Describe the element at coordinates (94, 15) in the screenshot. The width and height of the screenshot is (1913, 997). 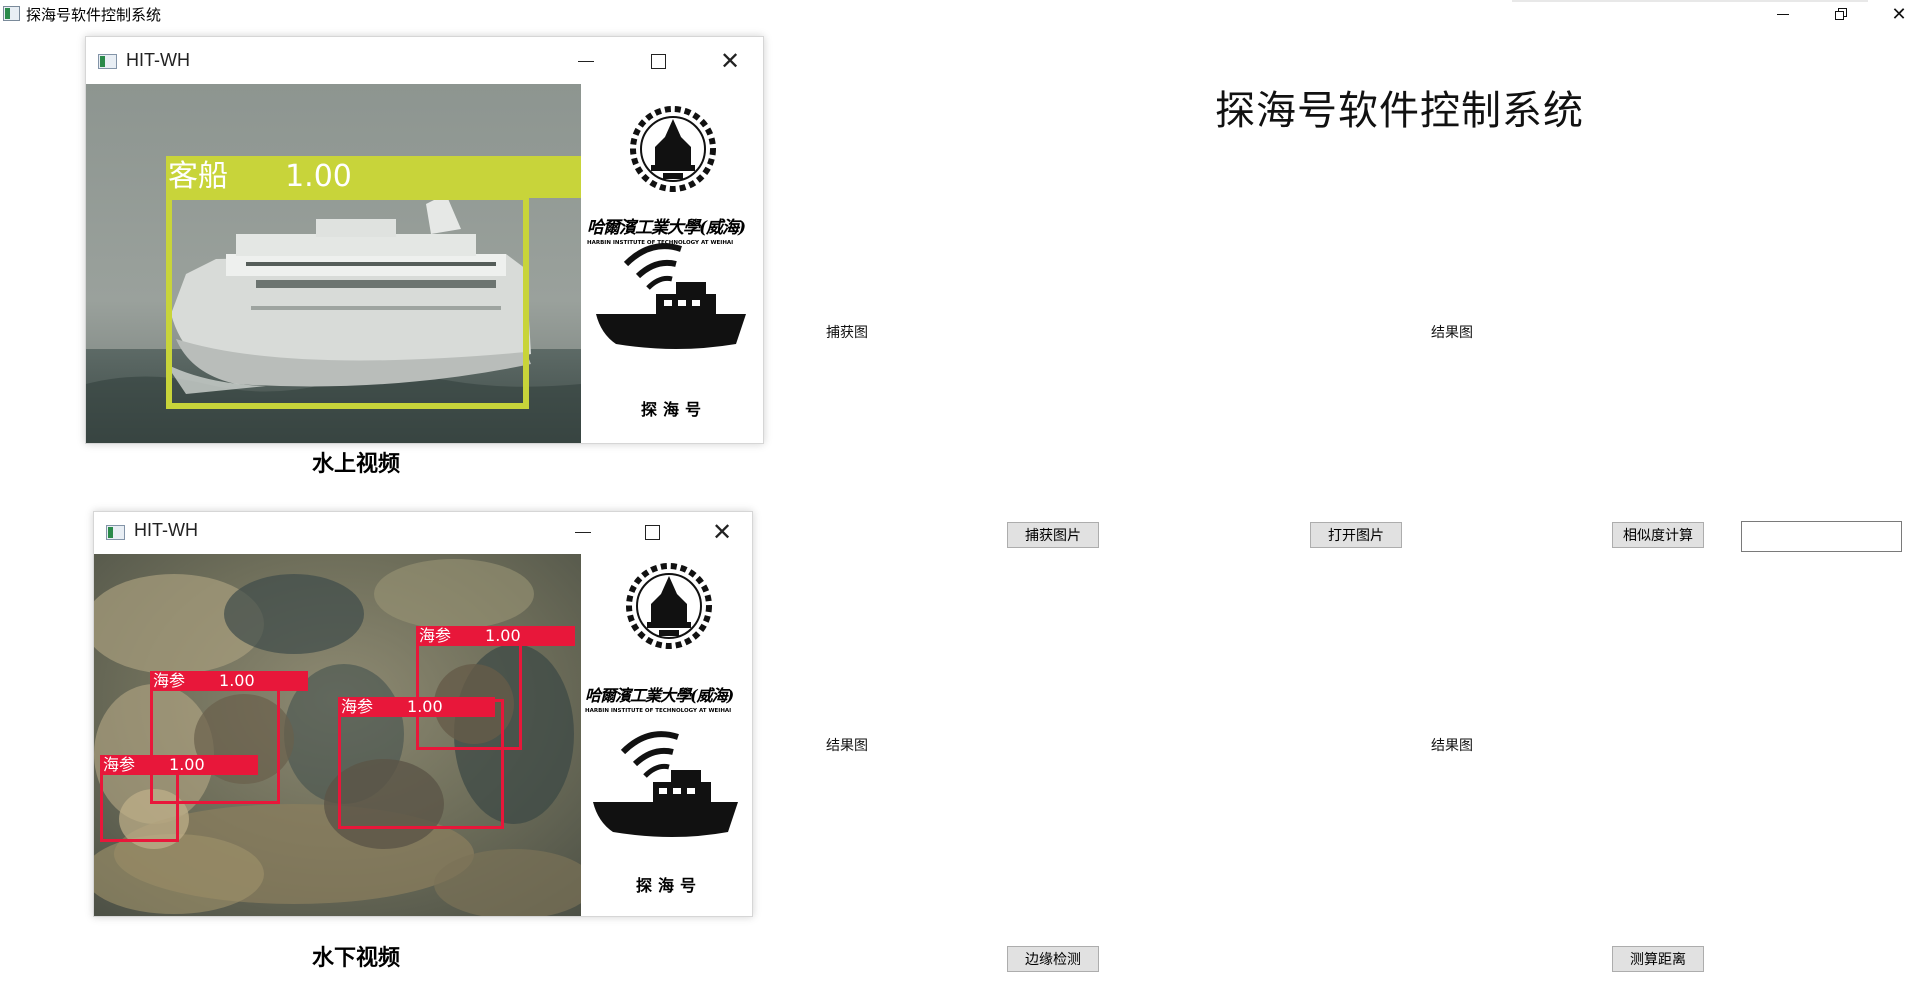
I see `window-title: 探海号软件控制系统` at that location.